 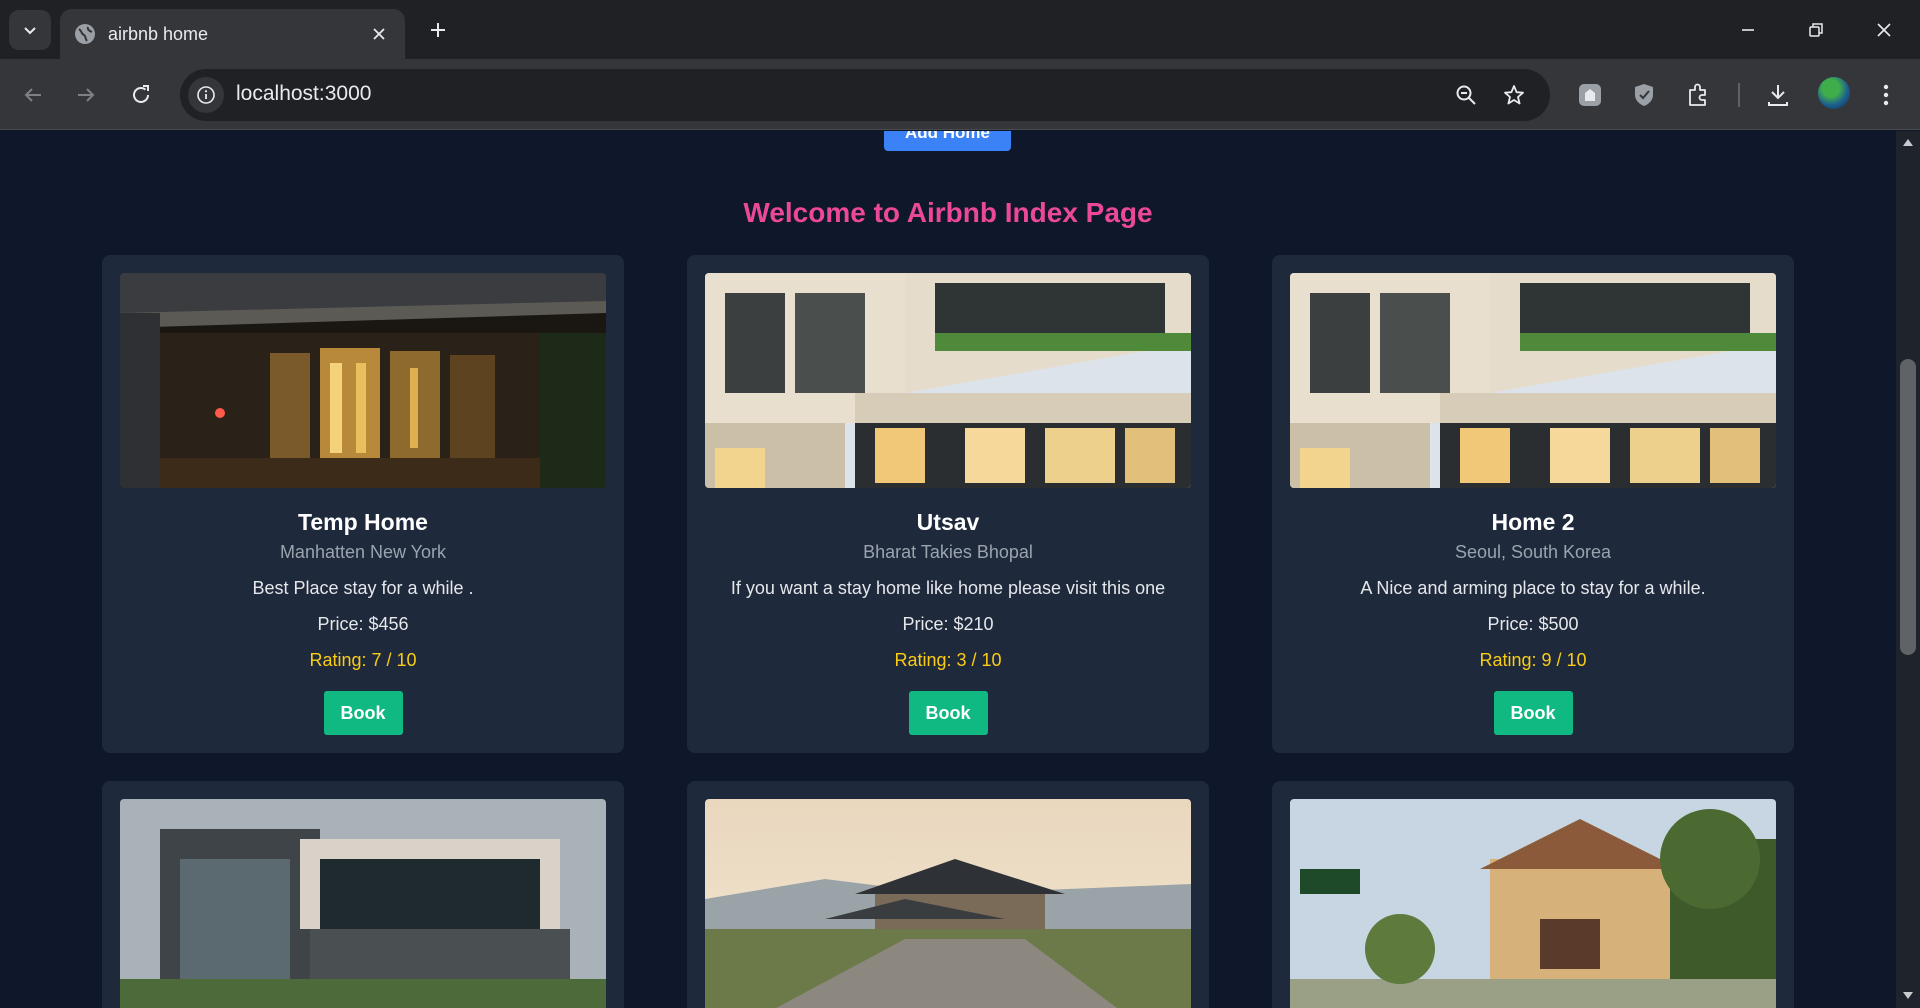 What do you see at coordinates (303, 94) in the screenshot?
I see `url-text: localhost:3000` at bounding box center [303, 94].